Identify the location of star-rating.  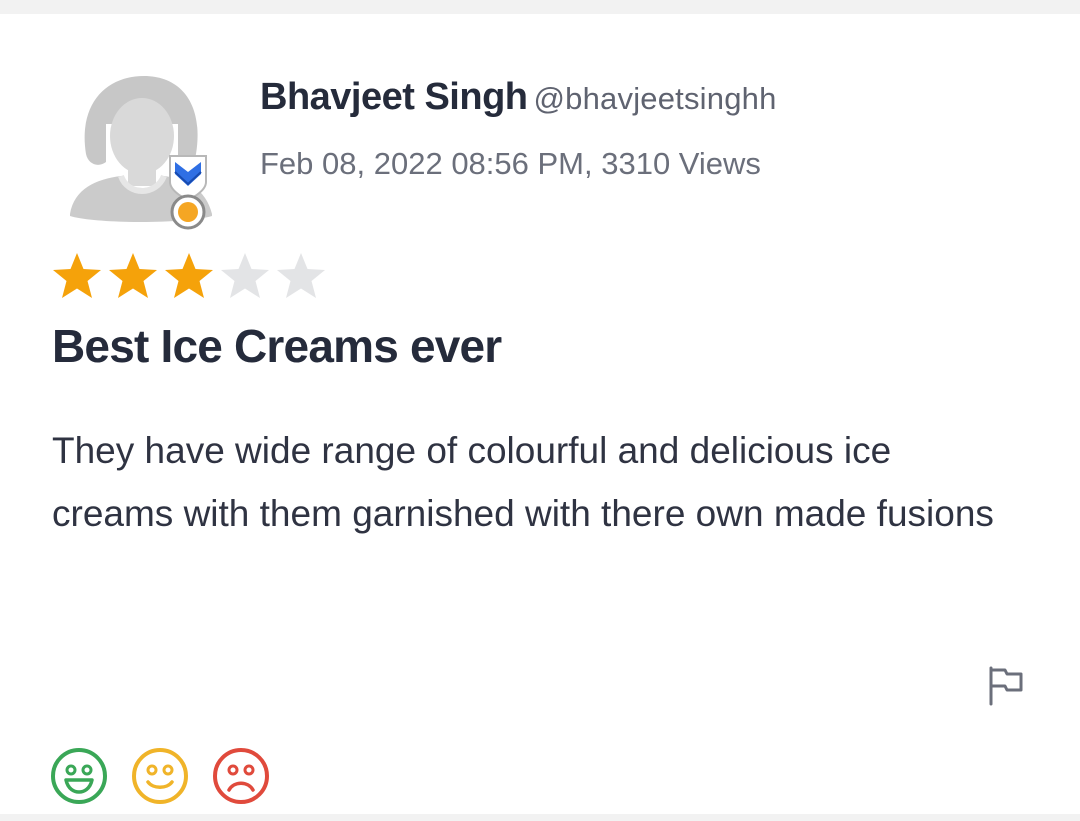
(190, 276).